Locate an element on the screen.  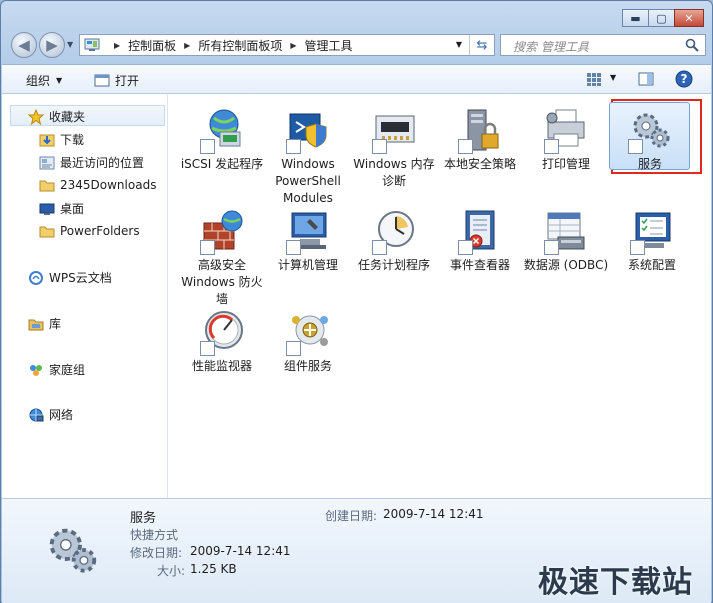
open-button: 打开 is located at coordinates (116, 80).